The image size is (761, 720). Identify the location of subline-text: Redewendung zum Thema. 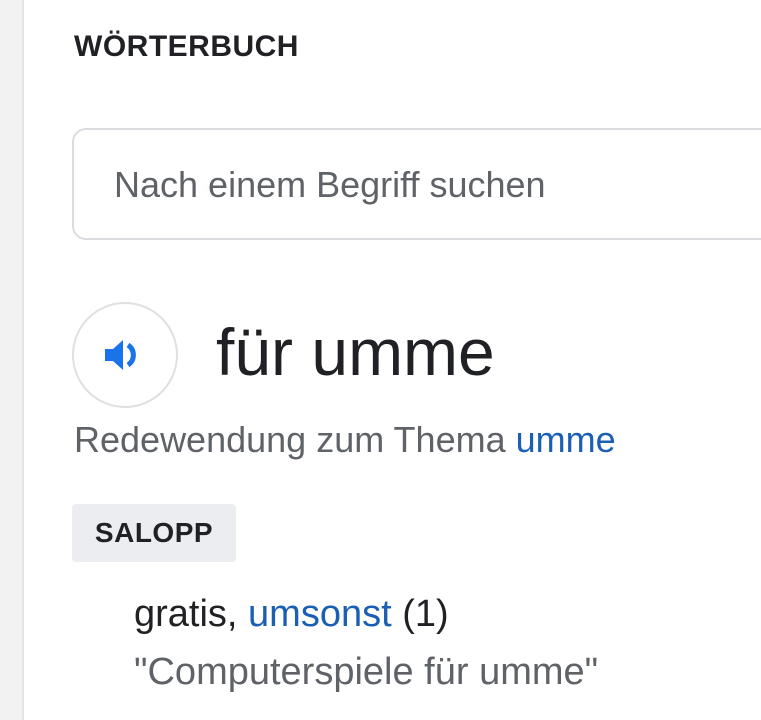
(295, 439).